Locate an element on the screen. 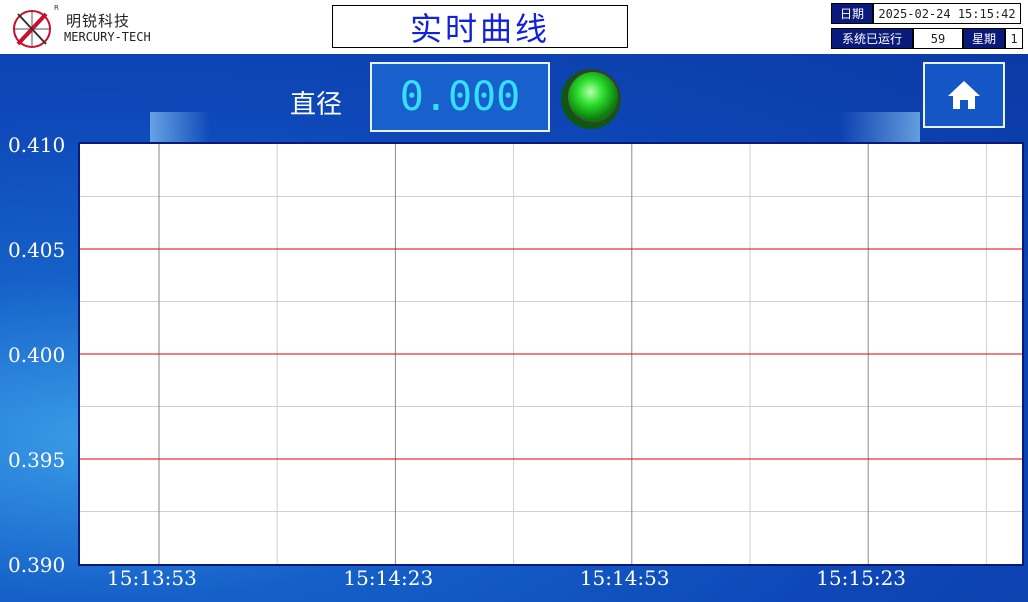  x-tick-label: 15:14:53 is located at coordinates (624, 578).